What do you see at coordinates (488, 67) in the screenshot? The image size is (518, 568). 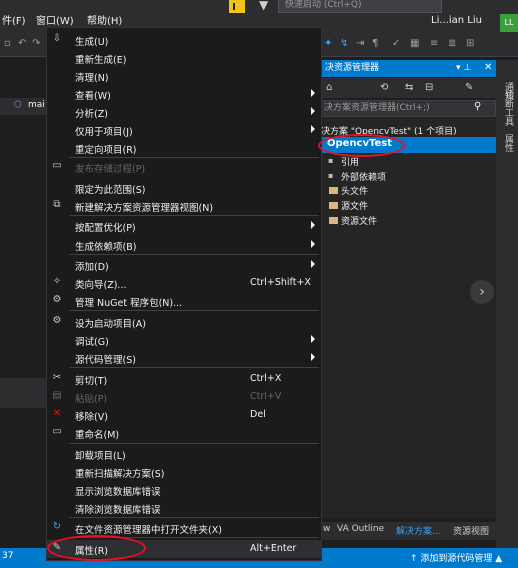 I see `close-icon: ✕` at bounding box center [488, 67].